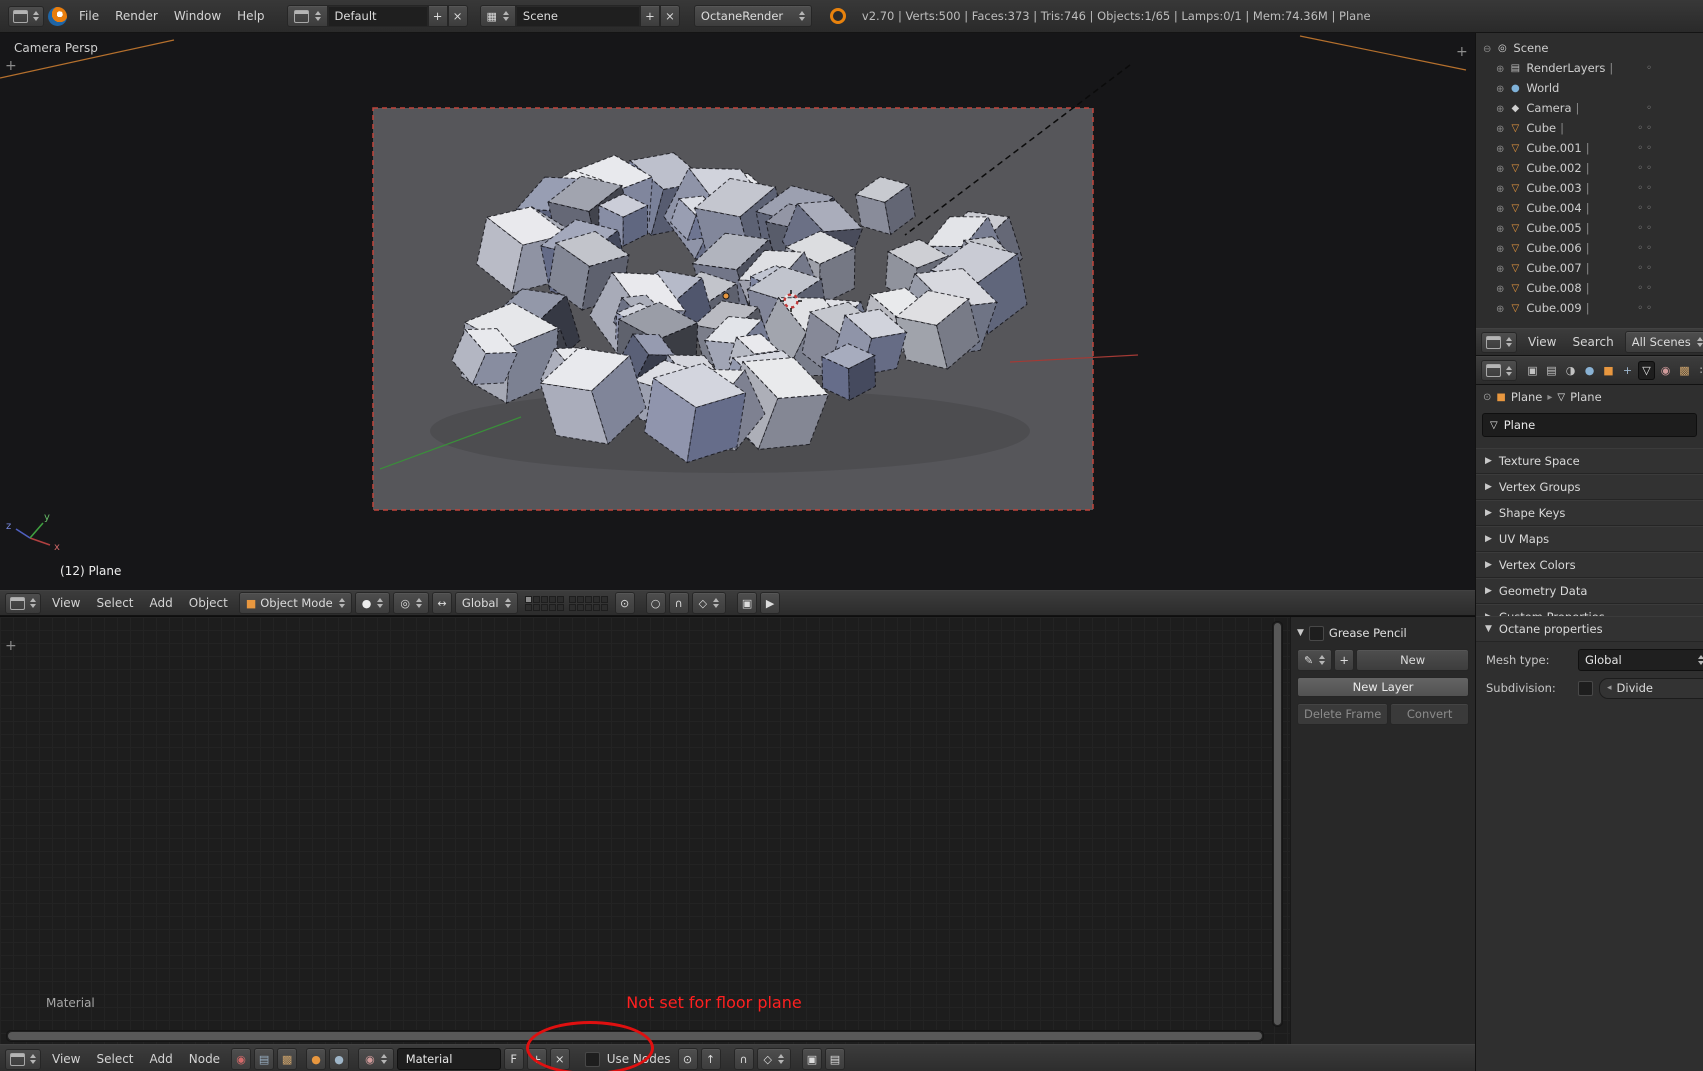  I want to click on proportional-edit-toggle: ○, so click(655, 603).